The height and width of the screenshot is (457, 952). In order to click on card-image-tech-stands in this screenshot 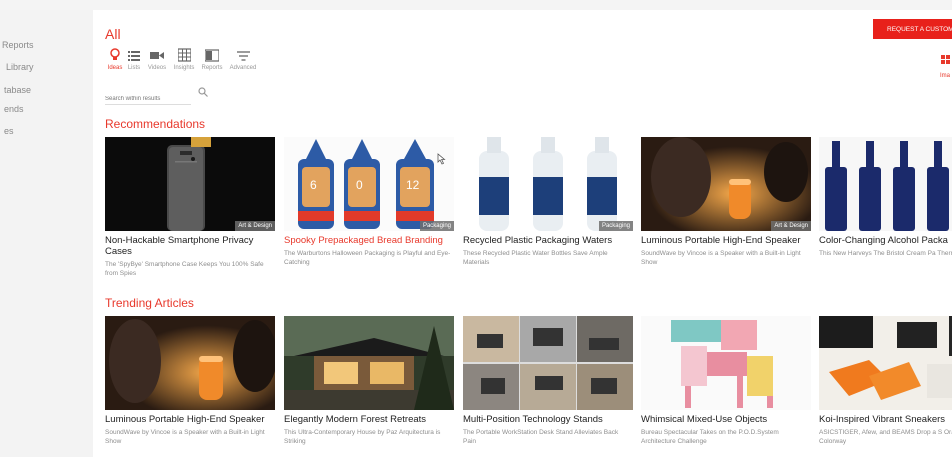, I will do `click(548, 363)`.